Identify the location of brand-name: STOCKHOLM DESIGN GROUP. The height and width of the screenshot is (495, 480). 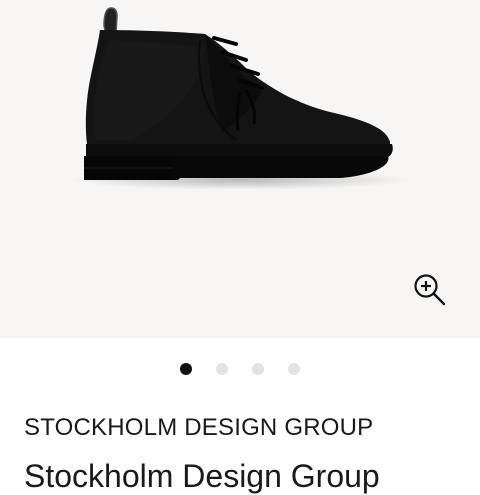
(198, 428).